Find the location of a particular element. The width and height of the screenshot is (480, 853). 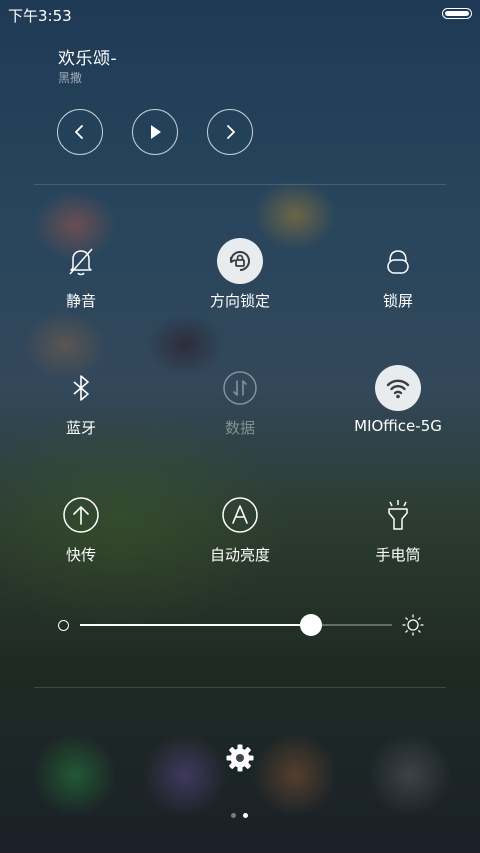

chevron-right-icon is located at coordinates (231, 132).